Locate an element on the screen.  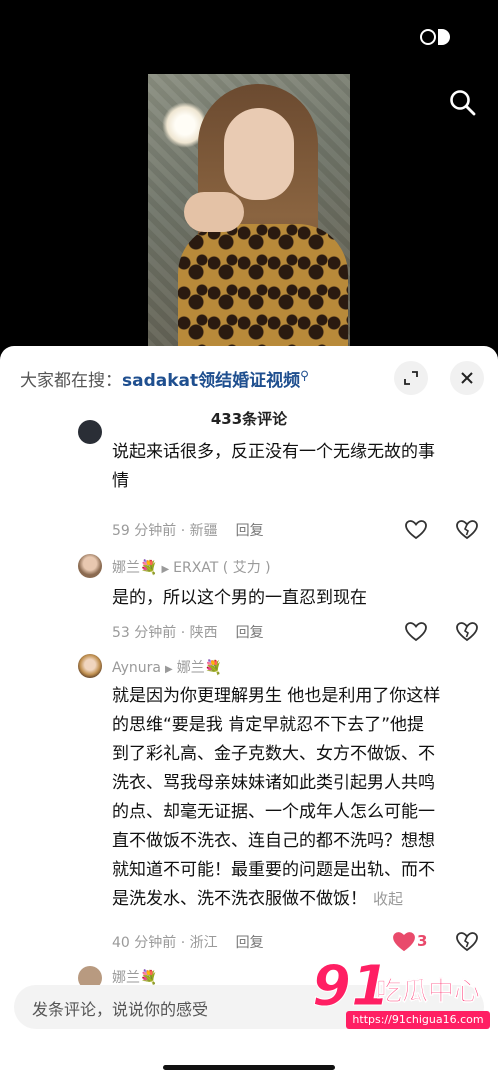
like-count: 3 is located at coordinates (422, 941).